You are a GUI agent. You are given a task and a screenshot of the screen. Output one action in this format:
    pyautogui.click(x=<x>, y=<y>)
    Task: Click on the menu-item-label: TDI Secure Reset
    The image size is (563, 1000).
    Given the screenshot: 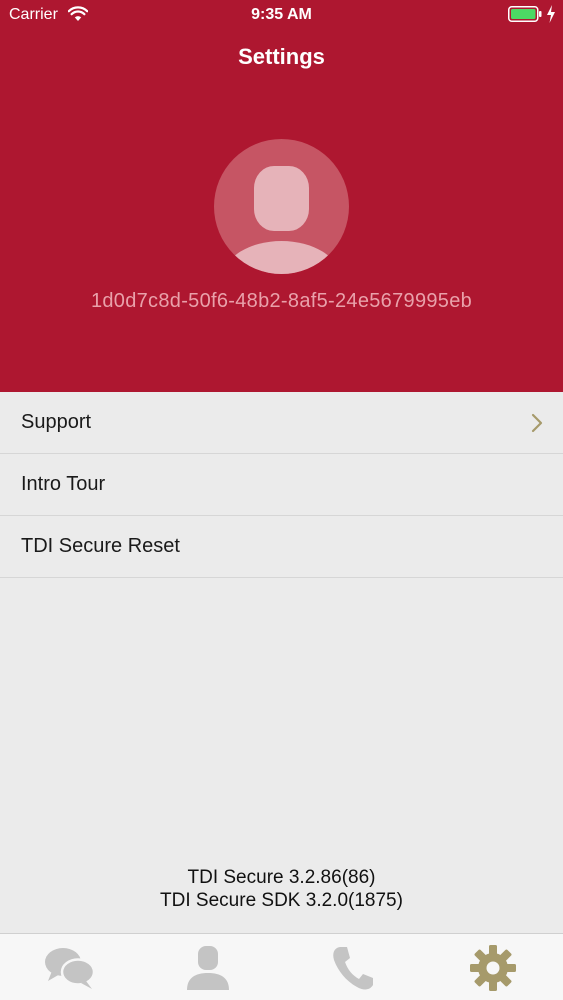 What is the action you would take?
    pyautogui.click(x=100, y=546)
    